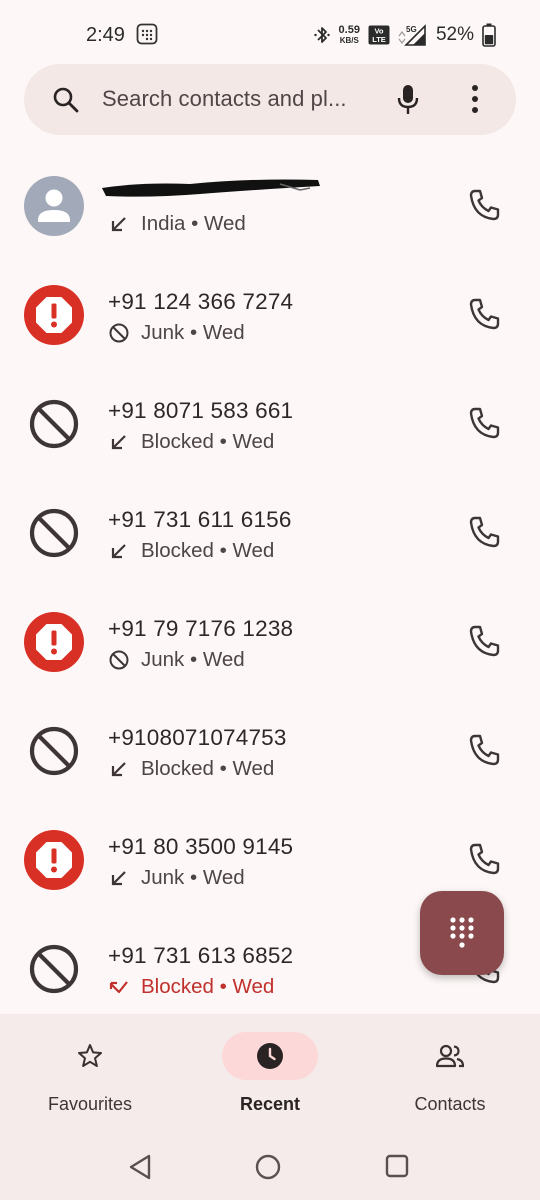 This screenshot has height=1200, width=540. I want to click on caller-number: +91 731 611 6156, so click(200, 519).